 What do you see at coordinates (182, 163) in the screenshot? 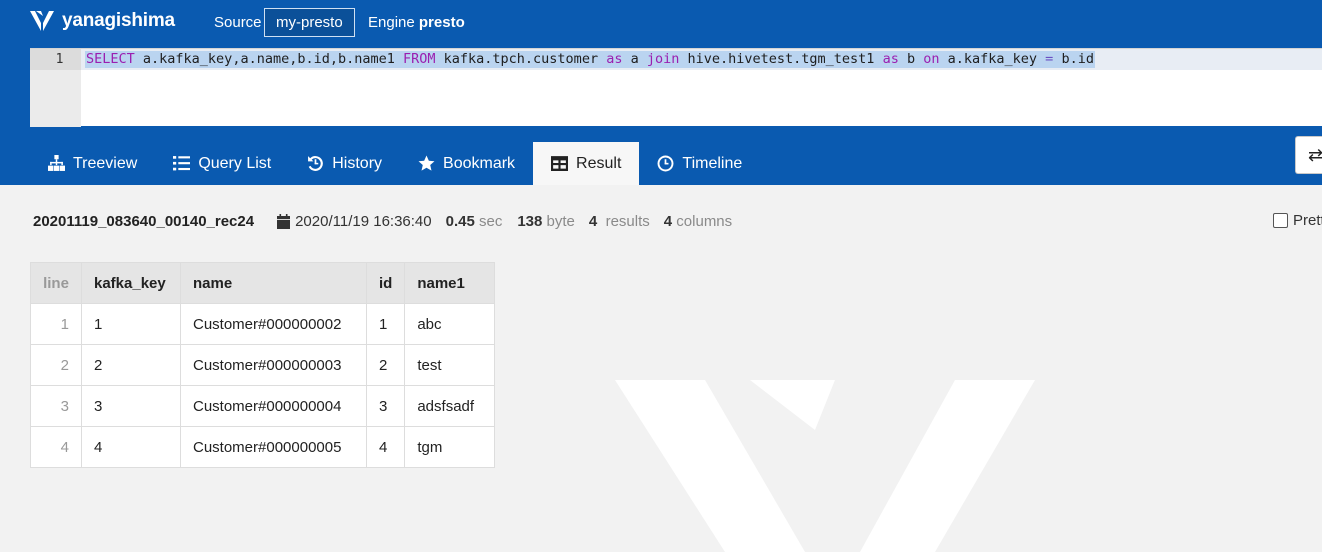
I see `list-icon` at bounding box center [182, 163].